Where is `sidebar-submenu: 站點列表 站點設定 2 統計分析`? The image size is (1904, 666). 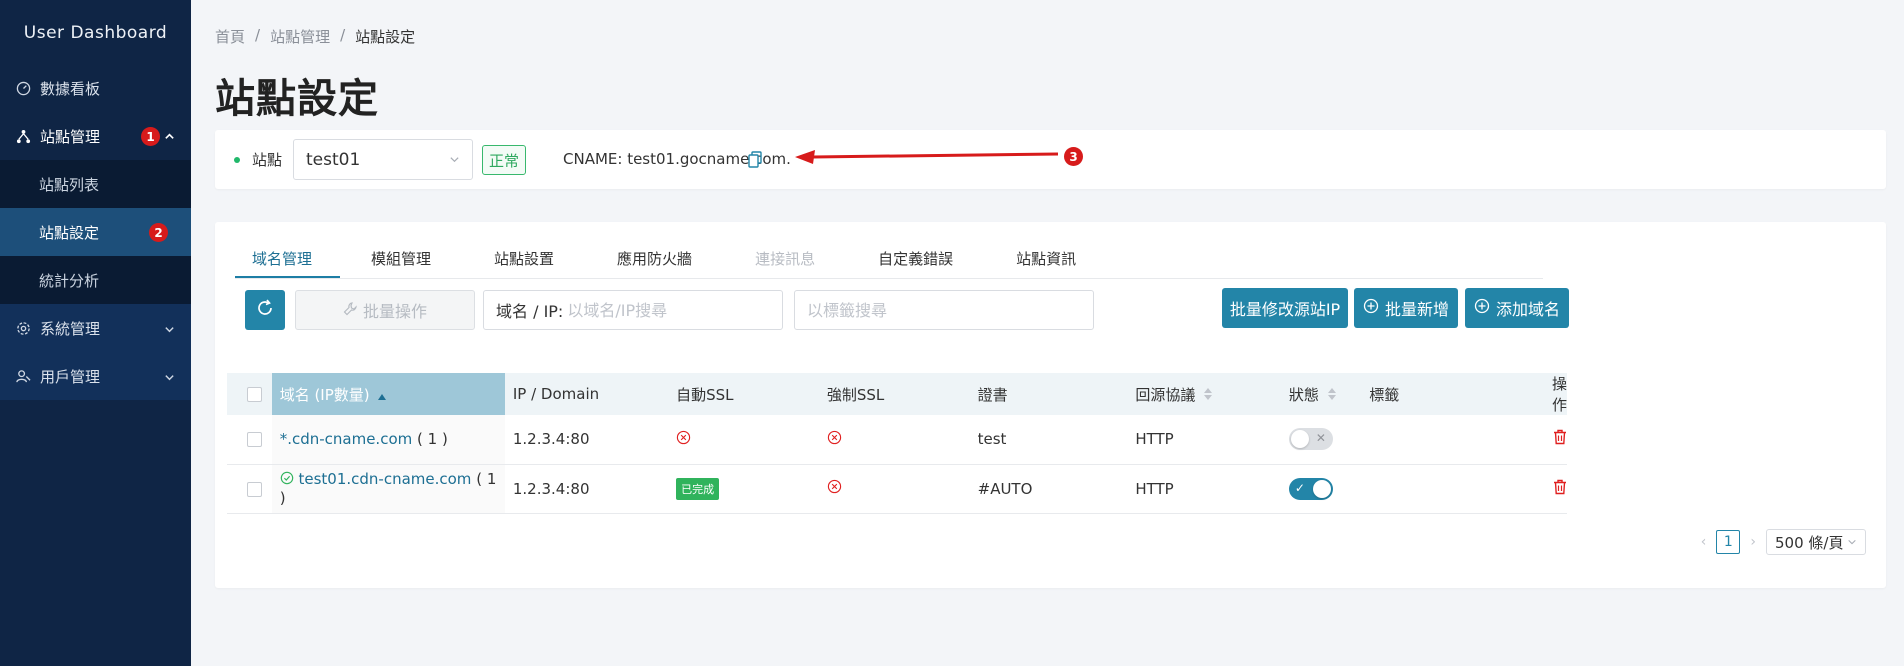 sidebar-submenu: 站點列表 站點設定 2 統計分析 is located at coordinates (95, 232).